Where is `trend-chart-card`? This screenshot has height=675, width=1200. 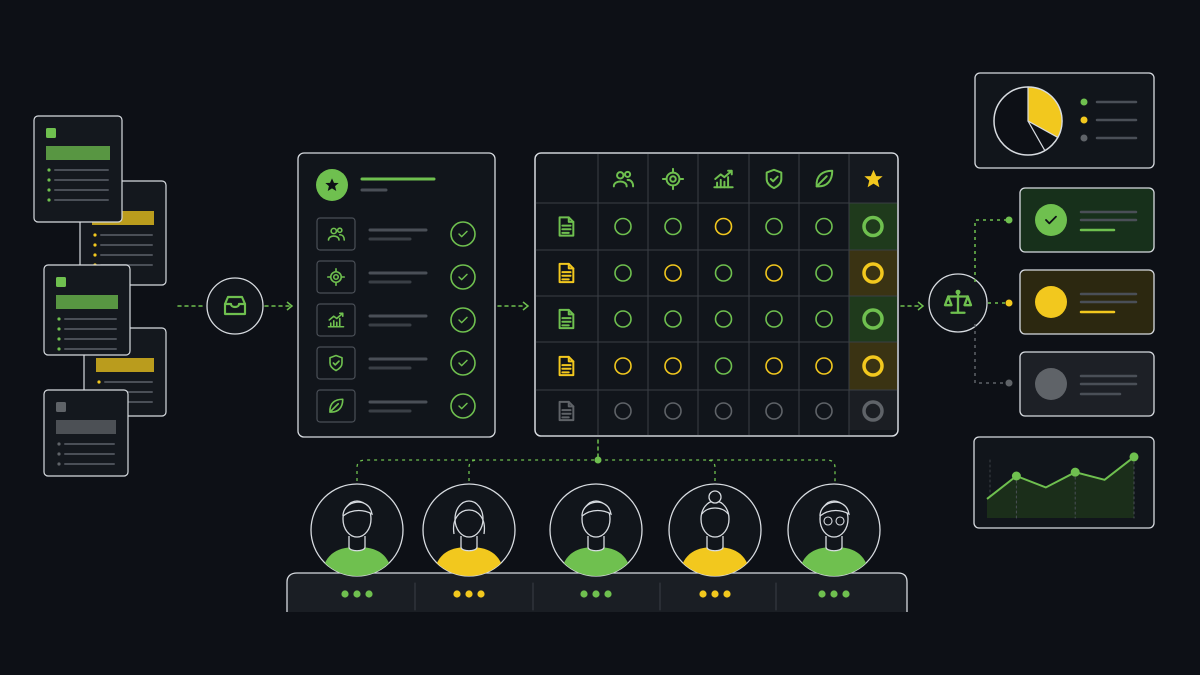
trend-chart-card is located at coordinates (1064, 482).